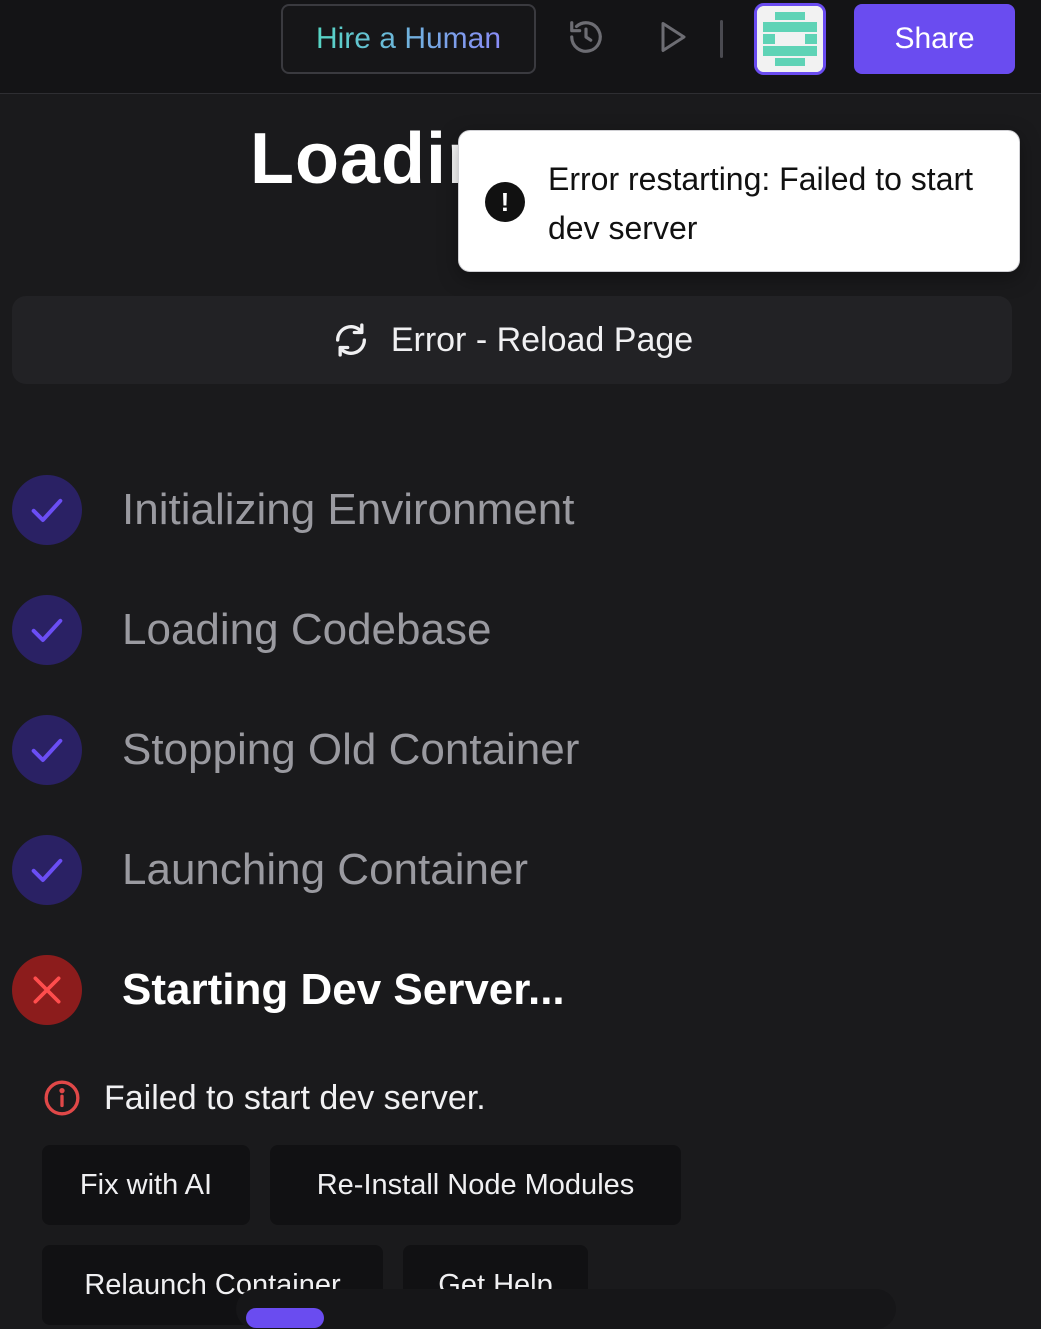 The height and width of the screenshot is (1329, 1041). I want to click on step-label: Stopping Old Container, so click(351, 749).